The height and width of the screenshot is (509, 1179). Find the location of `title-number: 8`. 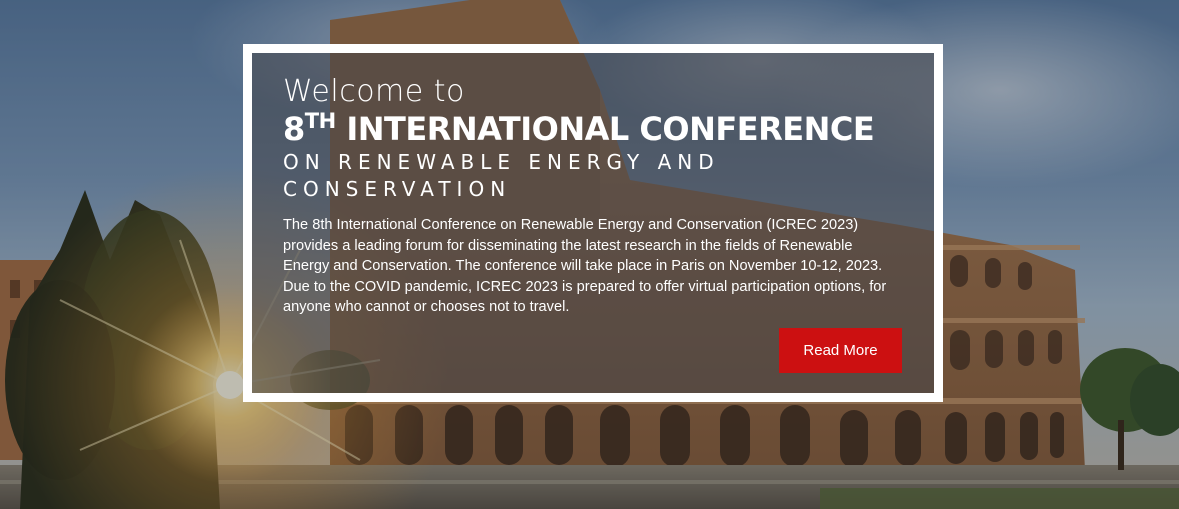

title-number: 8 is located at coordinates (294, 129).